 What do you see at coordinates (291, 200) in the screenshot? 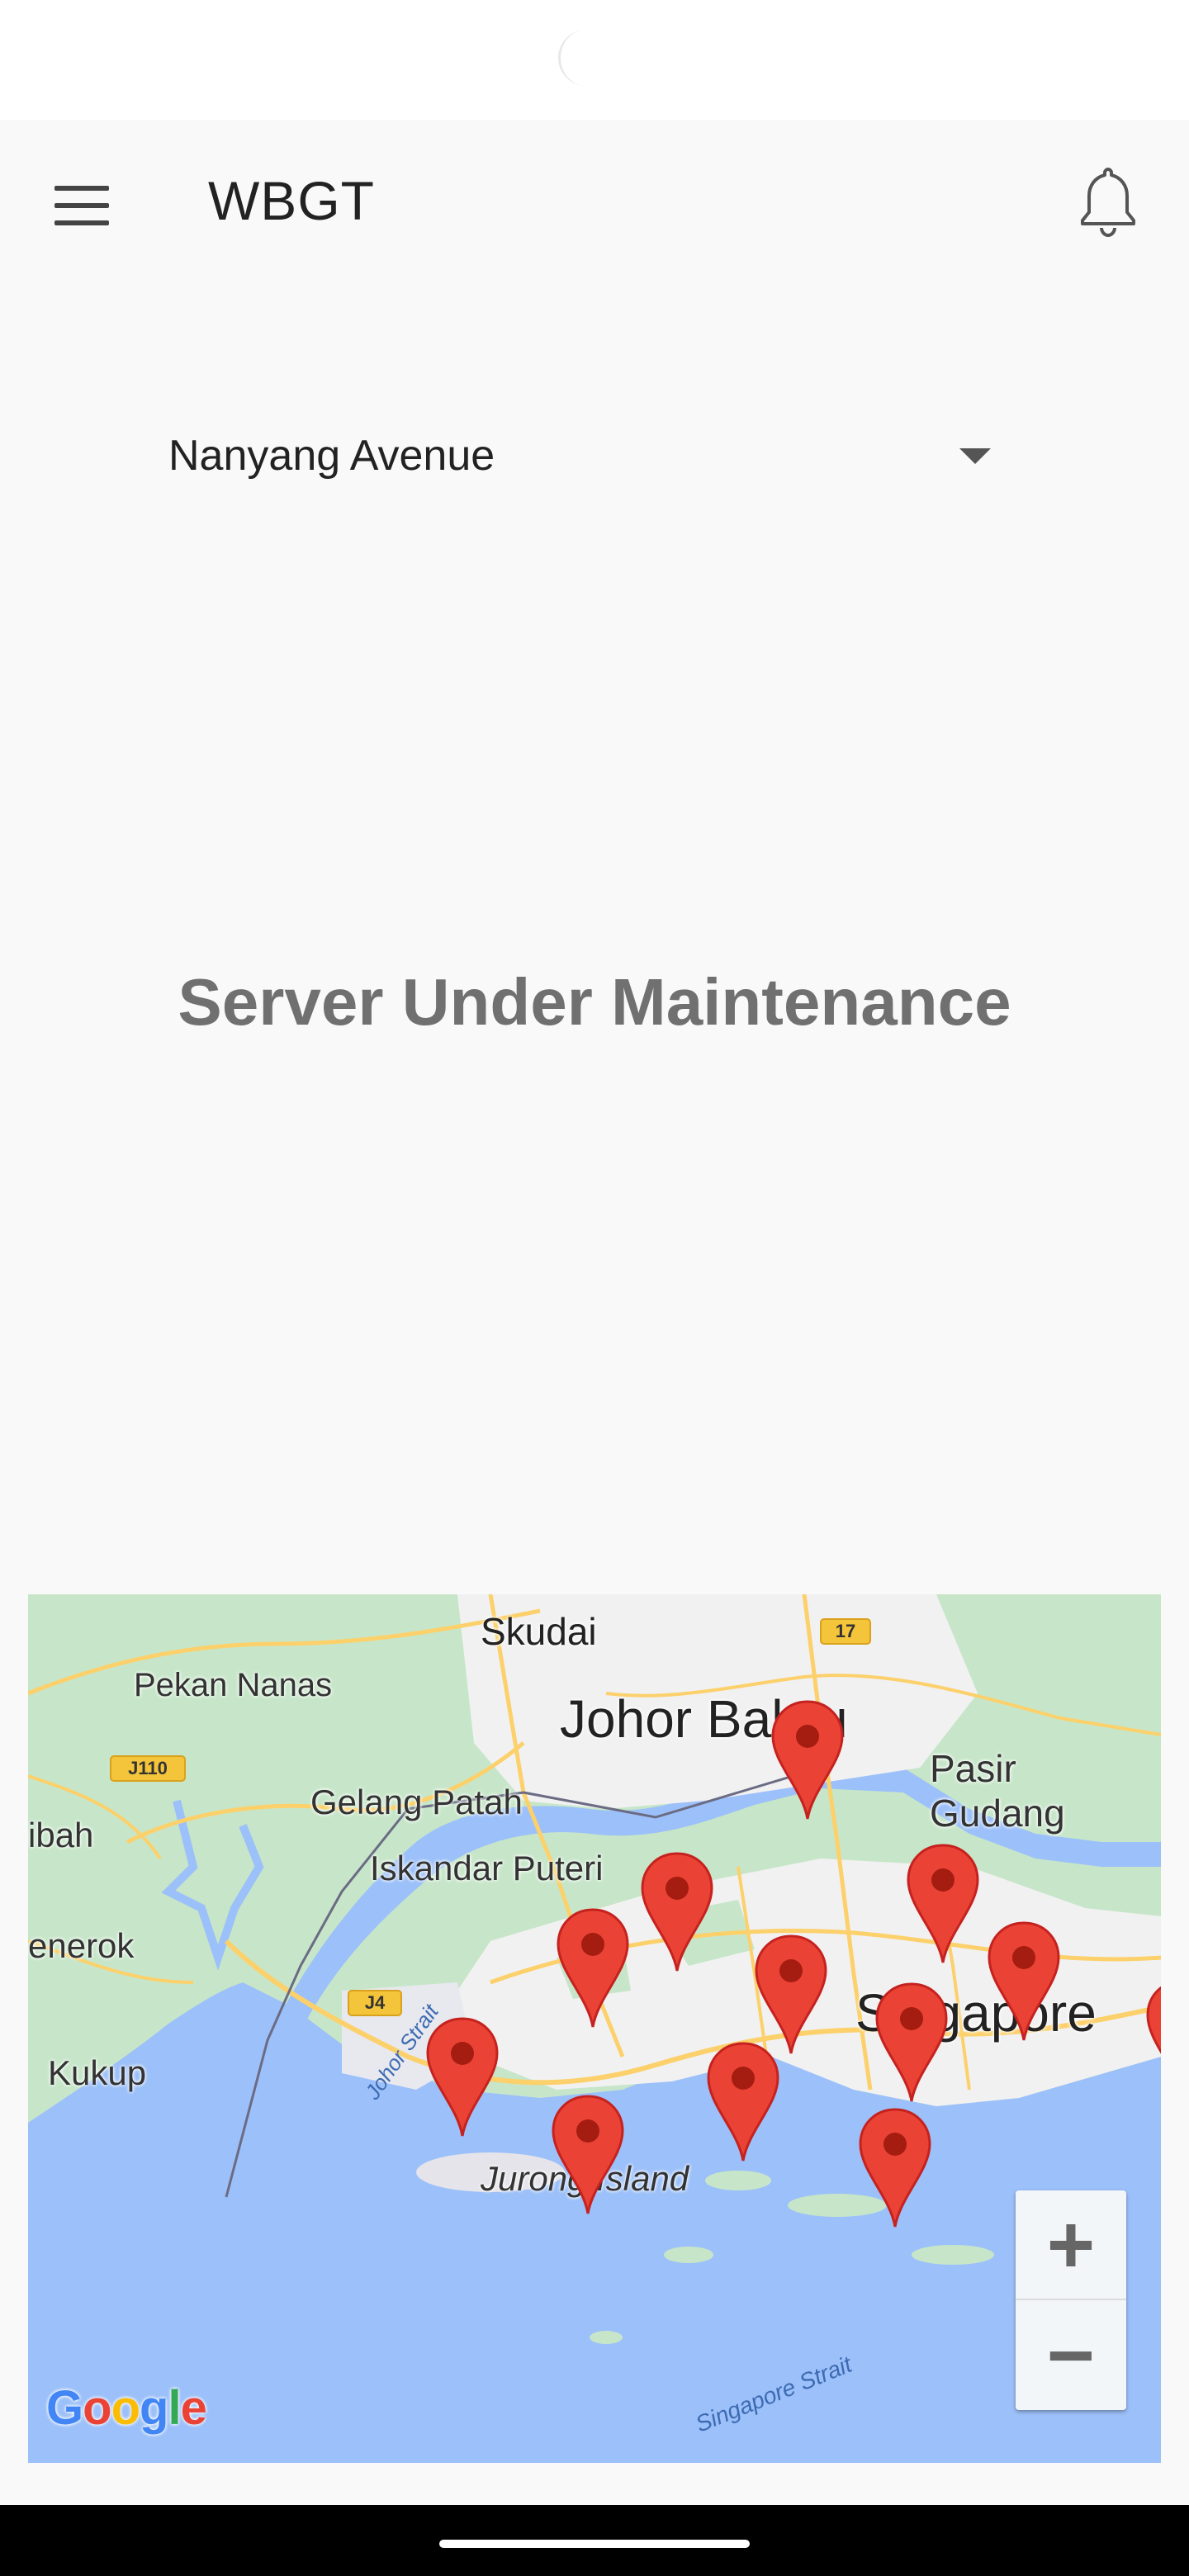
I see `app-title: WBGT` at bounding box center [291, 200].